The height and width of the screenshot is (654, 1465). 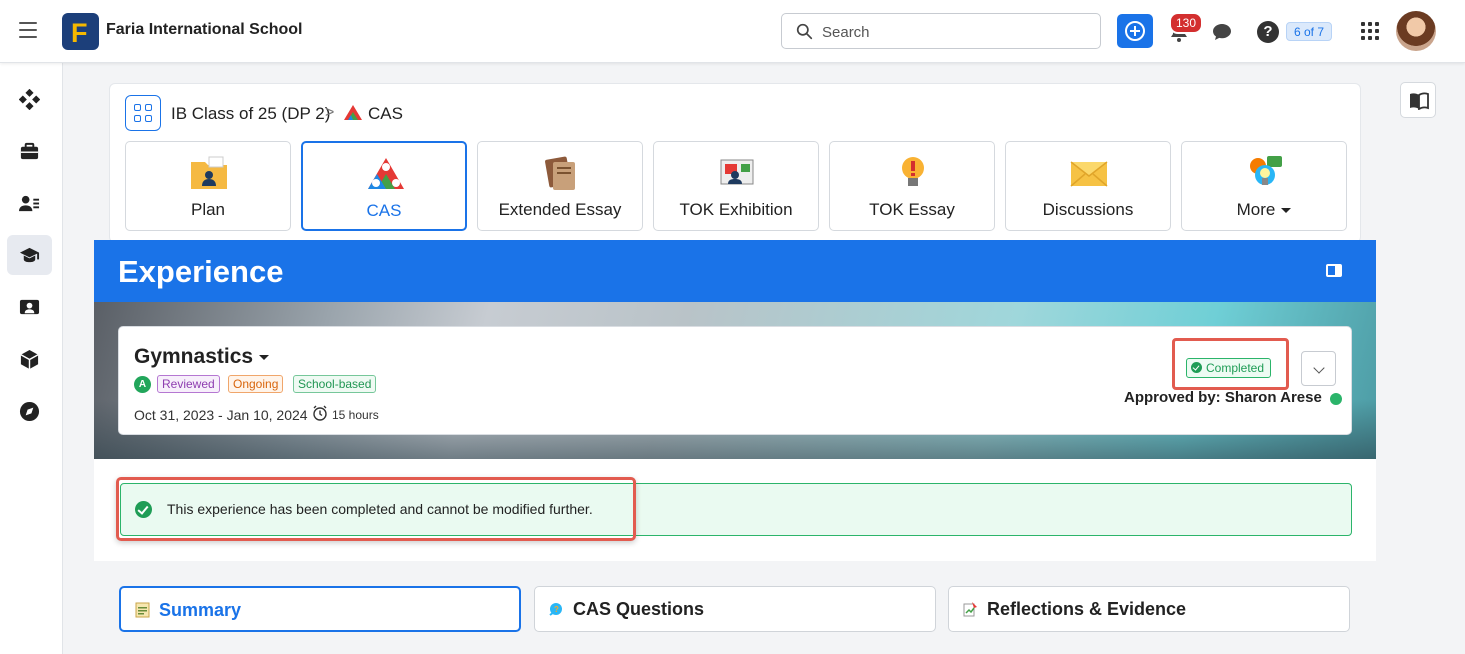 I want to click on approved-by: Approved by: Sharon Arese, so click(x=1223, y=397).